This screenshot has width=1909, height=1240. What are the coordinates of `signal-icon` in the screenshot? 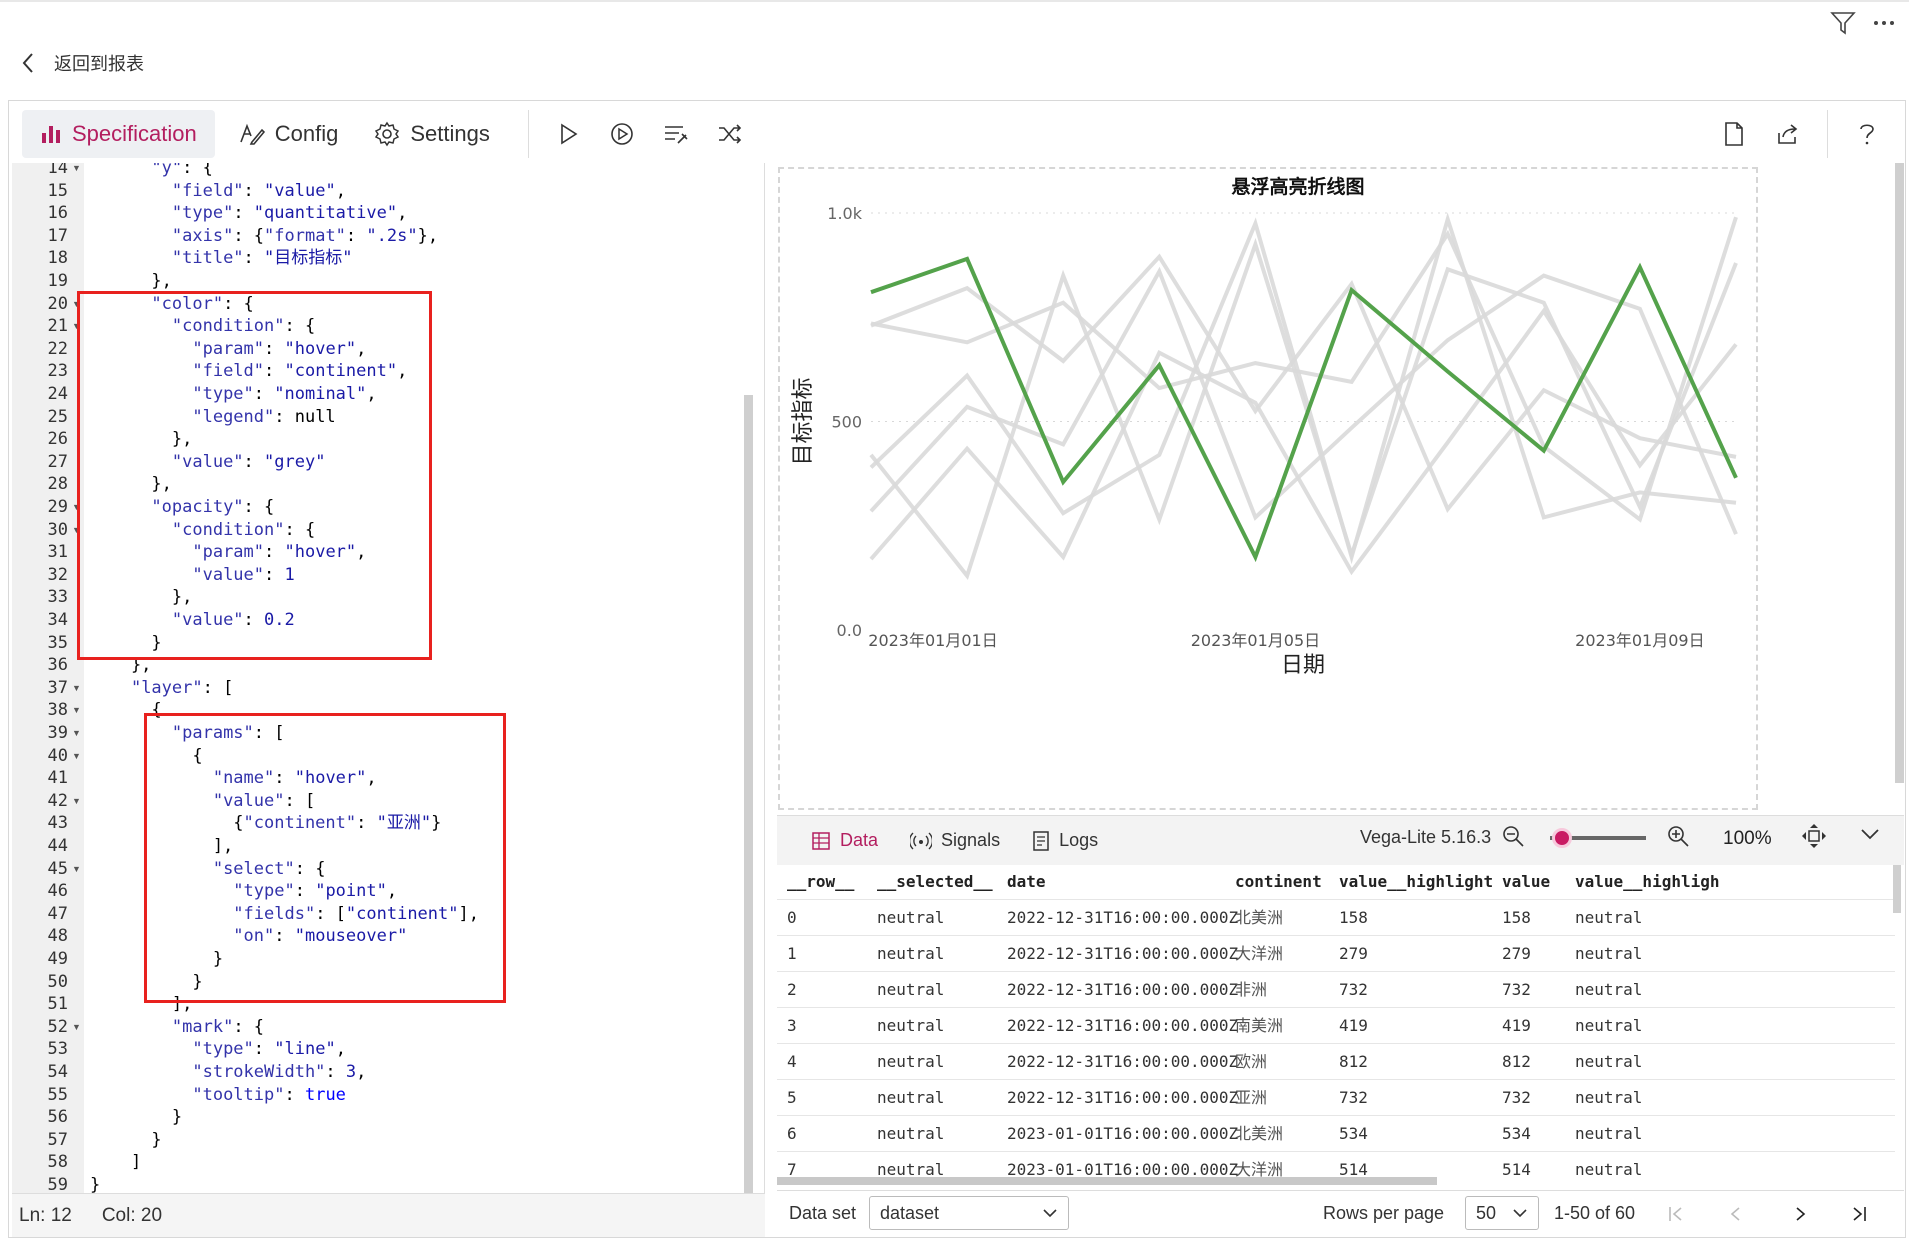 It's located at (921, 840).